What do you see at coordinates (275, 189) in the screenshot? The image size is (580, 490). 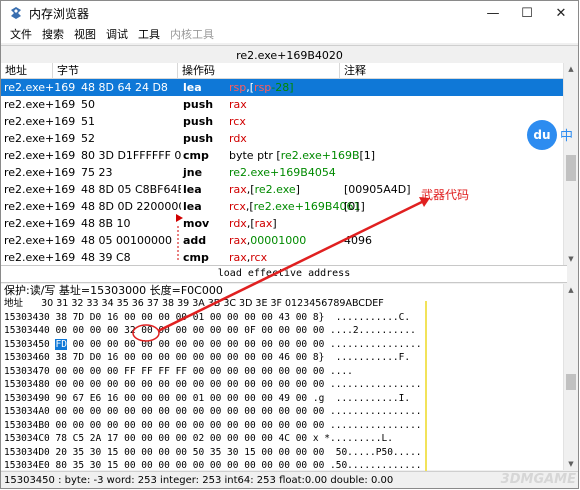 I see `operand-part: re2.exe` at bounding box center [275, 189].